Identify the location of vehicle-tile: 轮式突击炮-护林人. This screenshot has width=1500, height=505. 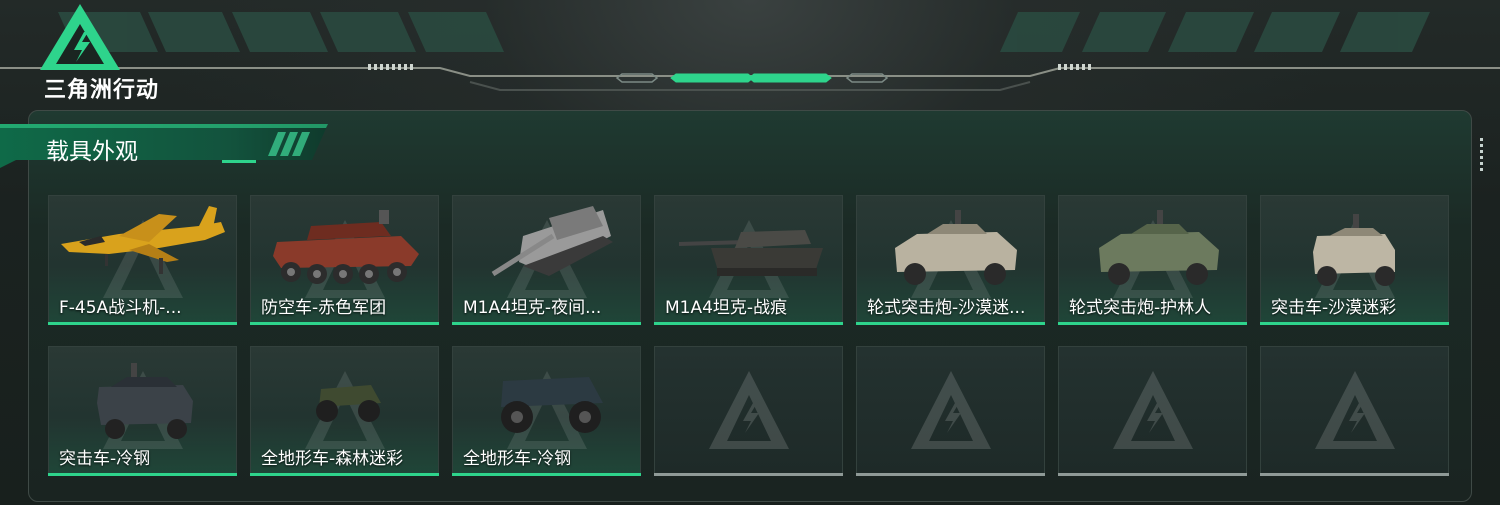
(1152, 260).